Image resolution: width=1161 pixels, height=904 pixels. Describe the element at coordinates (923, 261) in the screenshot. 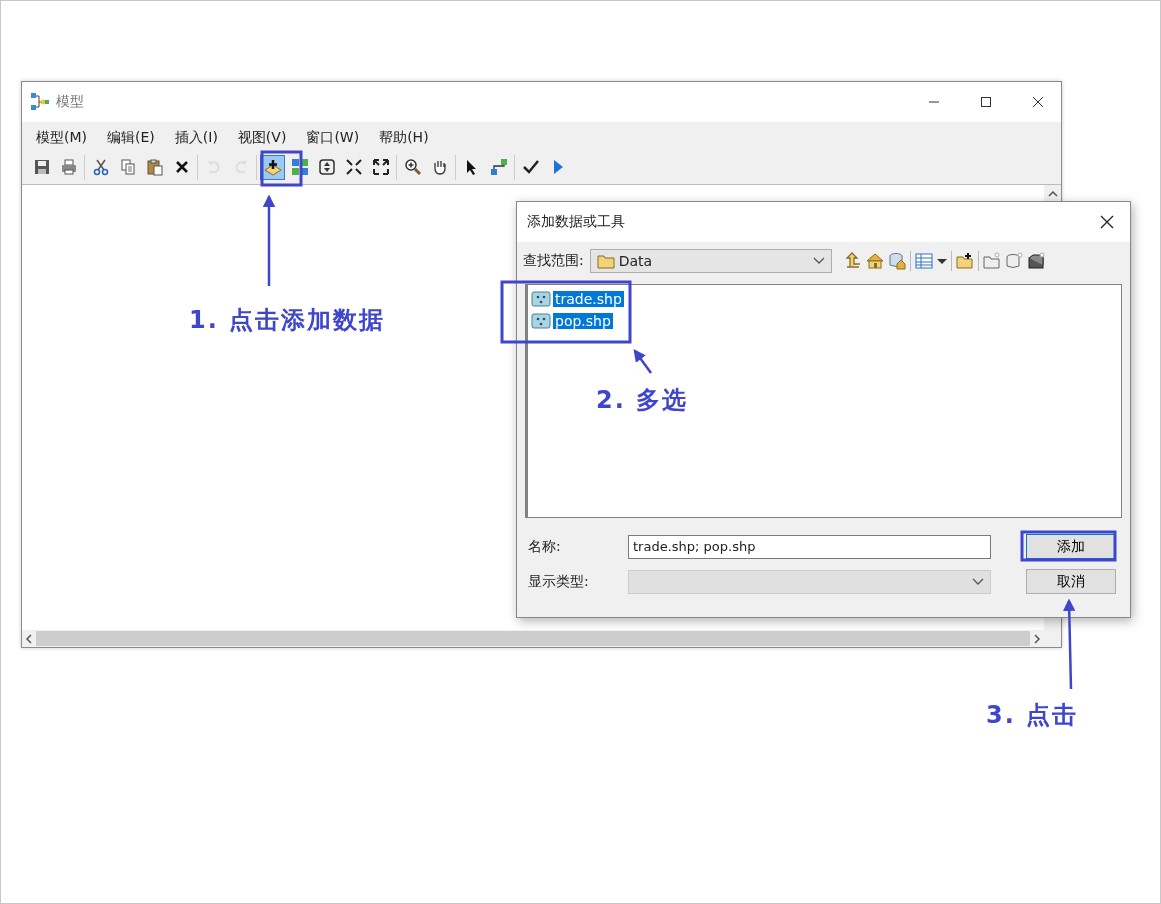

I see `list-view-icon` at that location.